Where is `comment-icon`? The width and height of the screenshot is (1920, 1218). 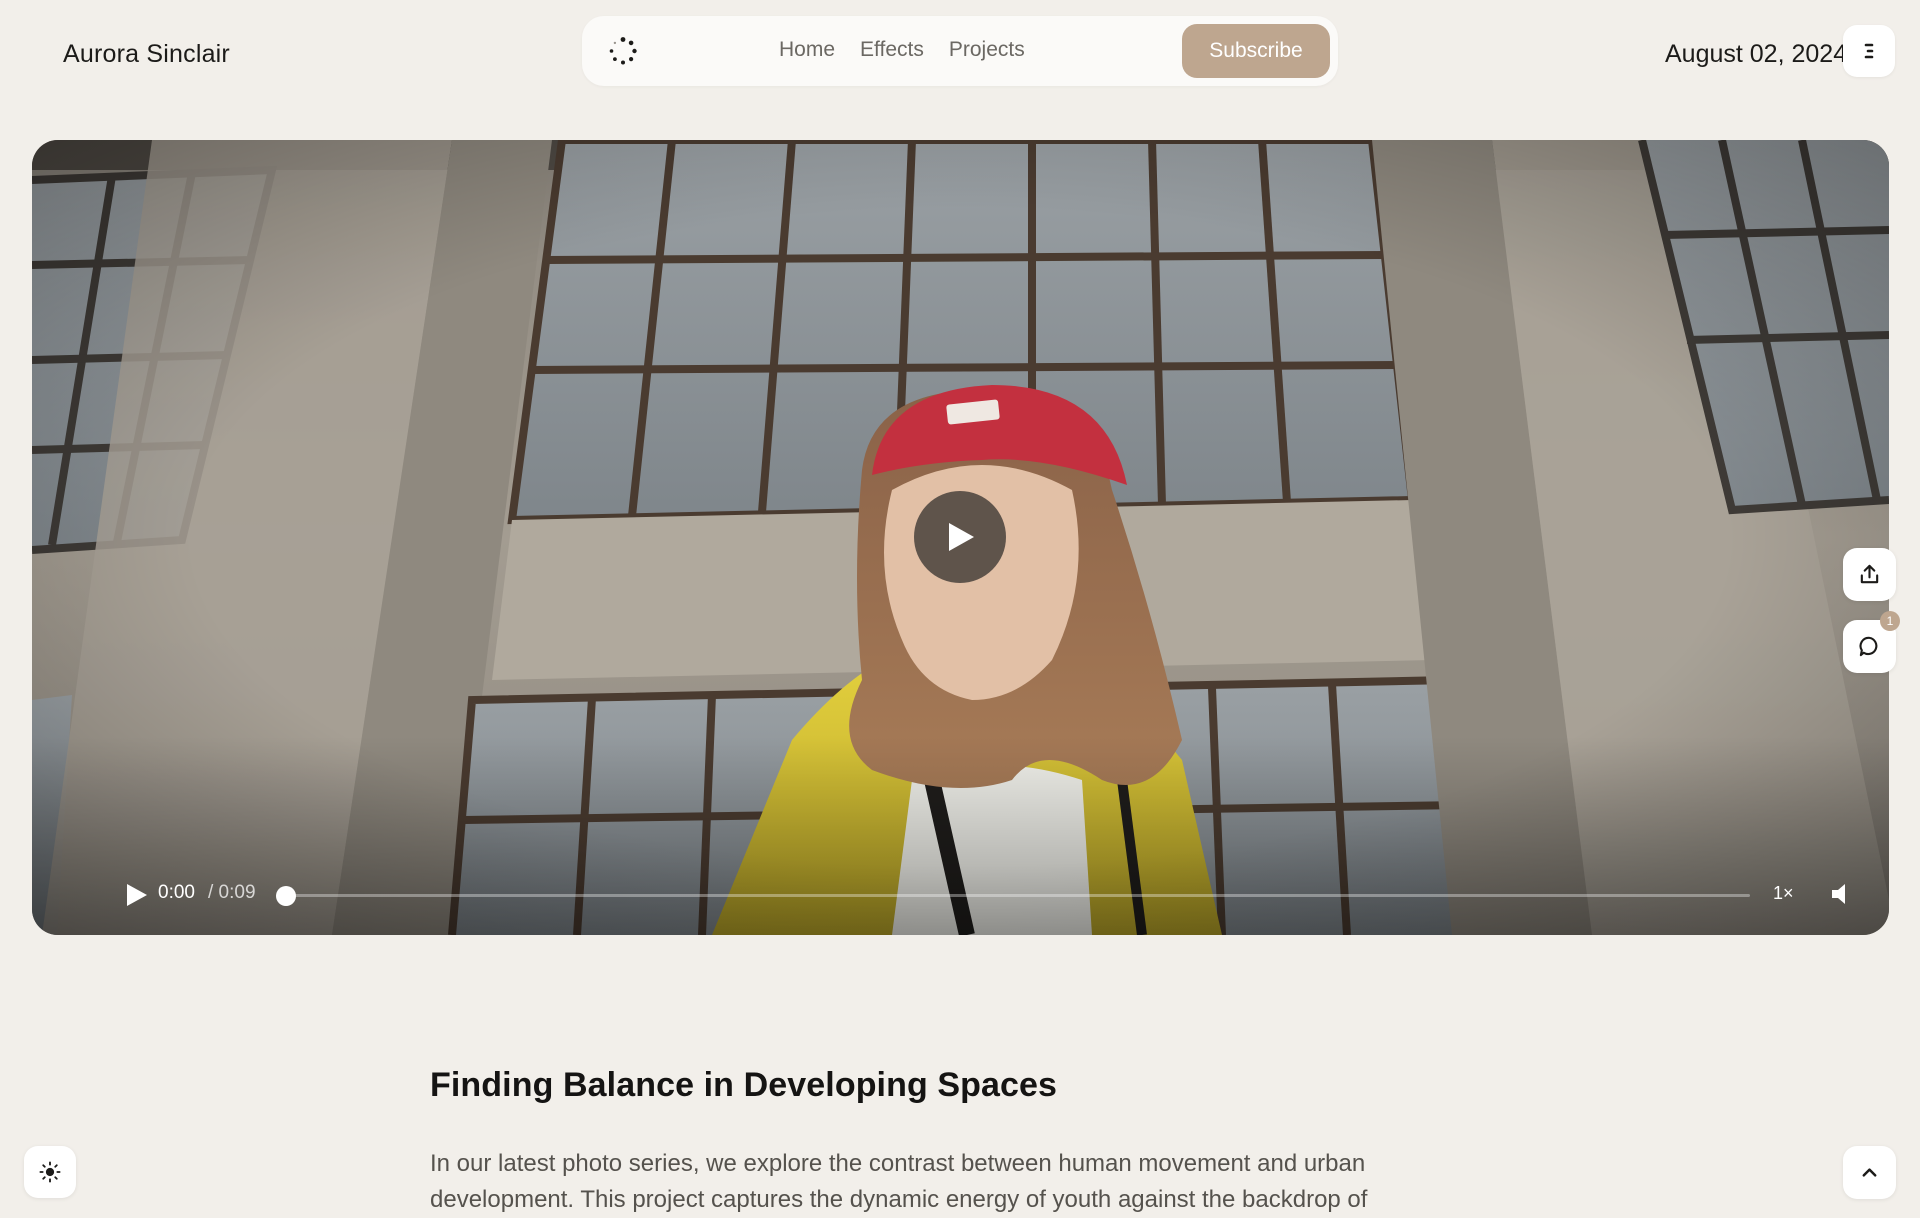
comment-icon is located at coordinates (1868, 646).